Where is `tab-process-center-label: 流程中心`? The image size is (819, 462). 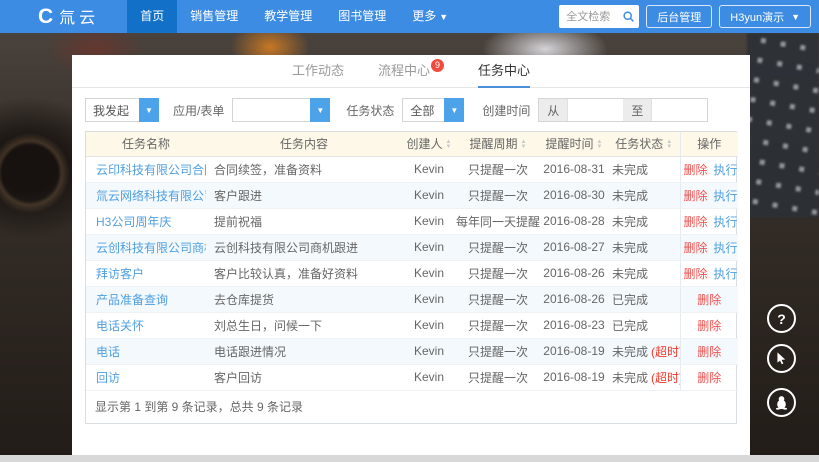
tab-process-center-label: 流程中心 is located at coordinates (403, 70).